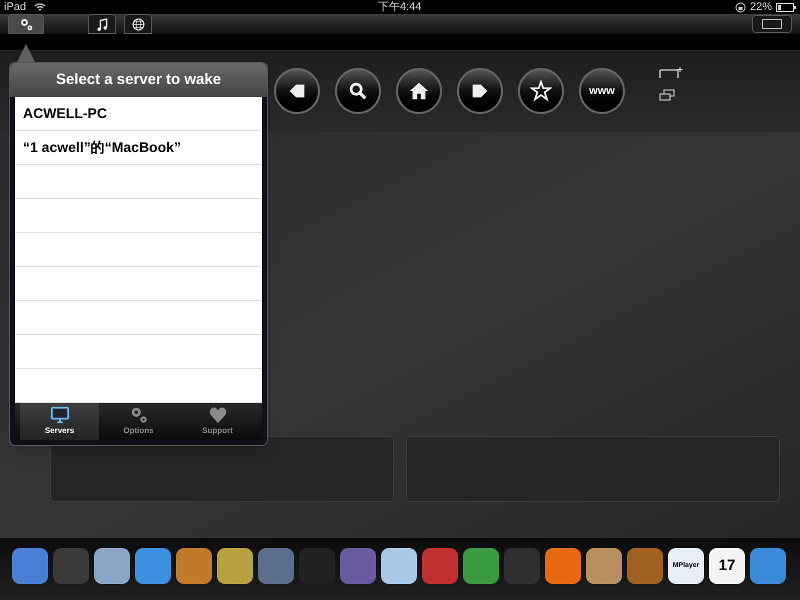  Describe the element at coordinates (480, 91) in the screenshot. I see `forward-button` at that location.